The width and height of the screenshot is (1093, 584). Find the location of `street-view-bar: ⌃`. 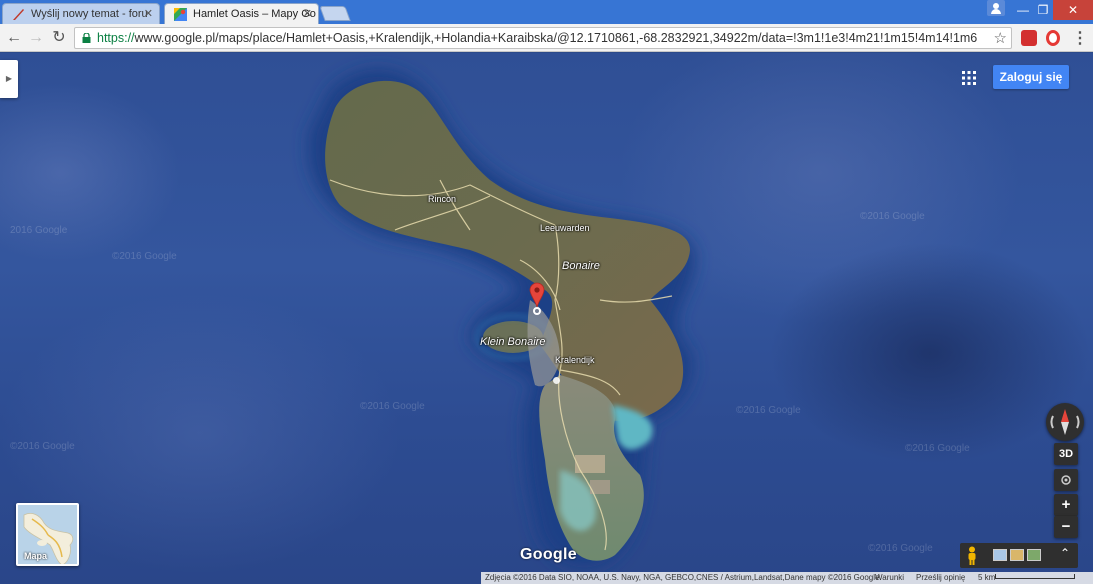

street-view-bar: ⌃ is located at coordinates (1019, 555).